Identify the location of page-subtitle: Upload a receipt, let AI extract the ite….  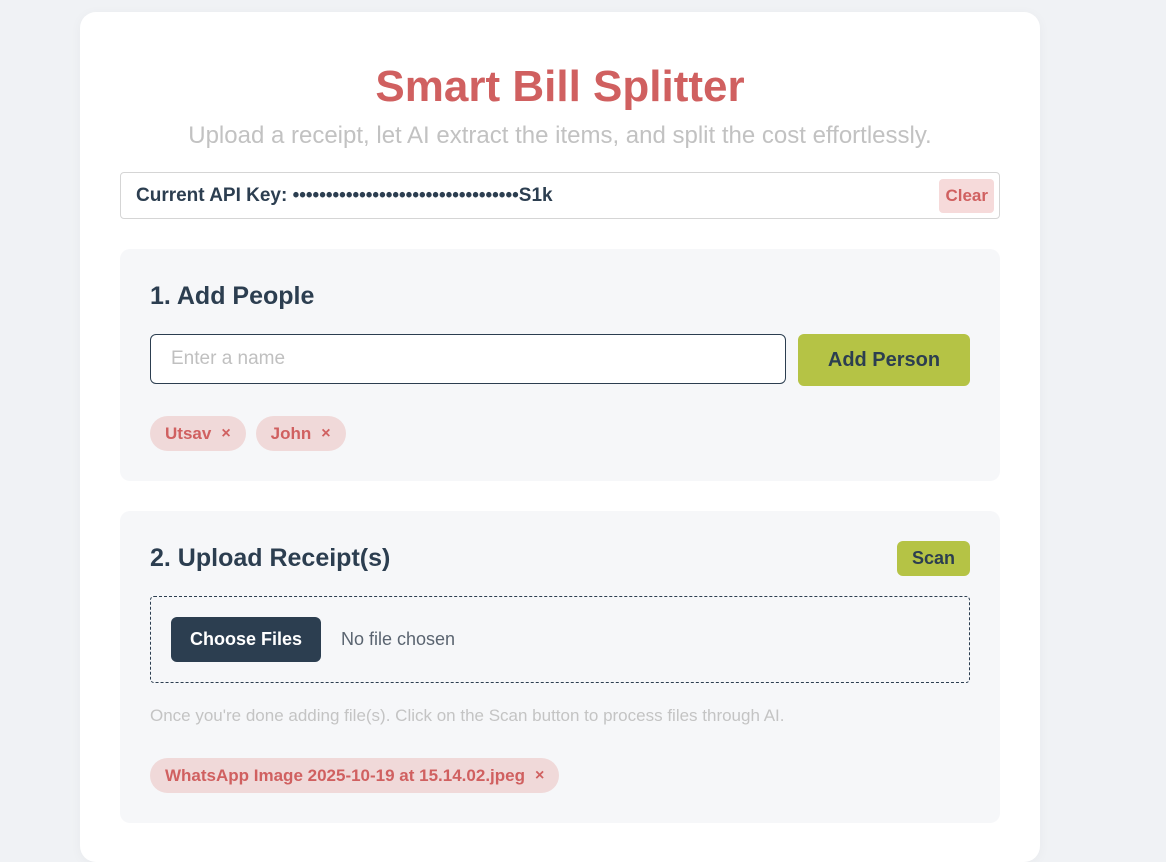
(560, 135).